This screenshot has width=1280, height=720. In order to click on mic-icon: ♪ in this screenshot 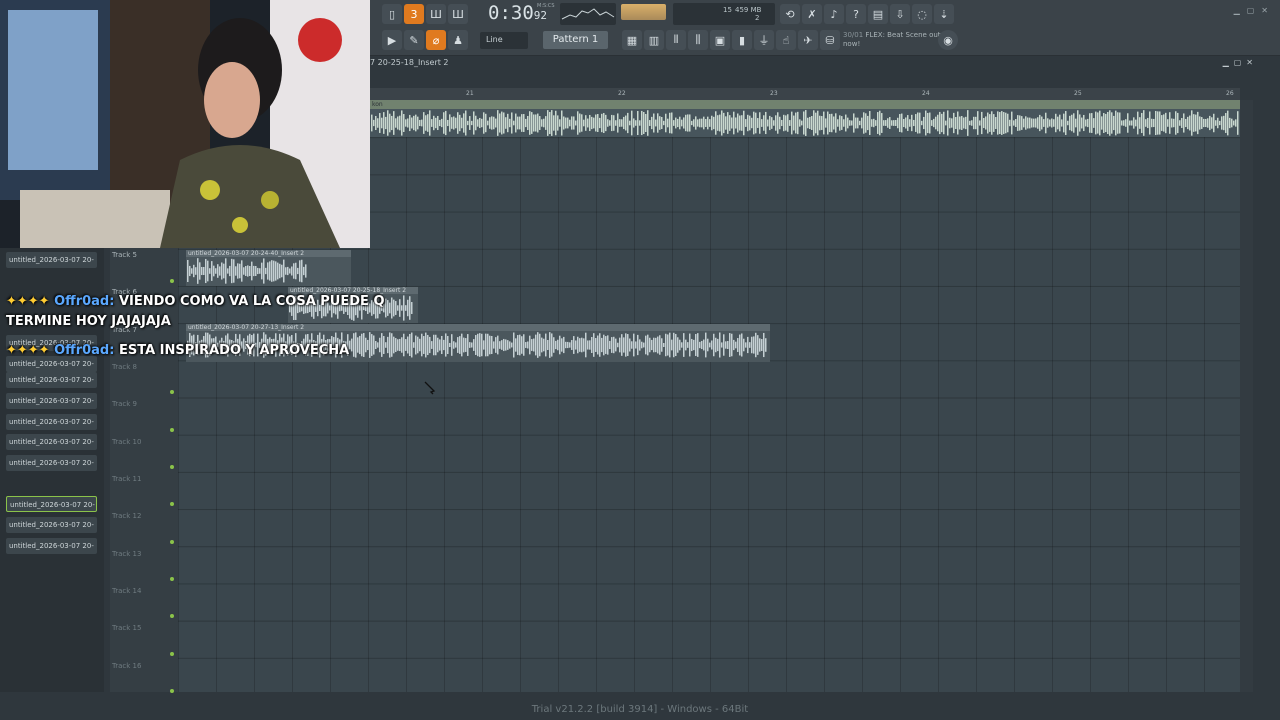, I will do `click(834, 14)`.